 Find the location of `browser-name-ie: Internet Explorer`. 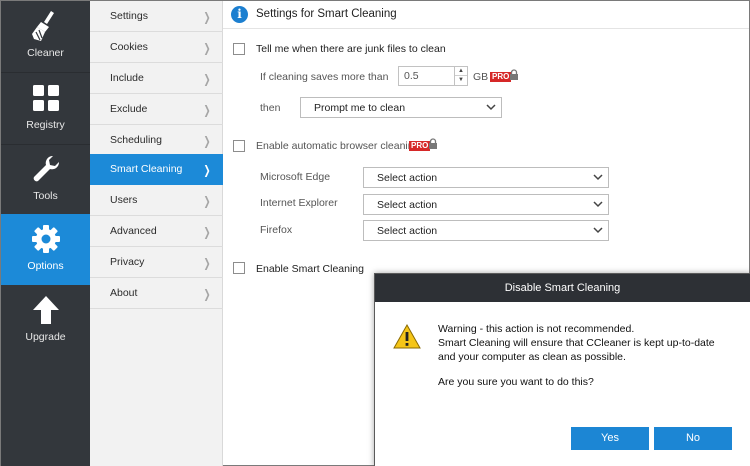

browser-name-ie: Internet Explorer is located at coordinates (299, 203).